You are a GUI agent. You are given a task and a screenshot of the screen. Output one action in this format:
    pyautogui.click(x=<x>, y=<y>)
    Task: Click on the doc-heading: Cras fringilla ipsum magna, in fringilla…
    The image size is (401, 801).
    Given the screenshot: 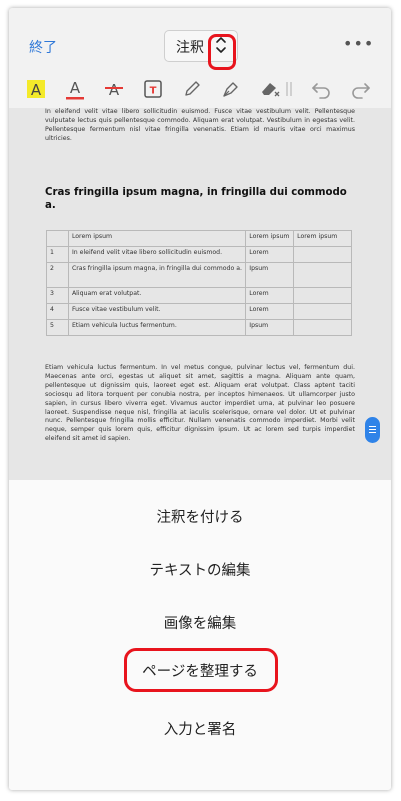 What is the action you would take?
    pyautogui.click(x=196, y=199)
    